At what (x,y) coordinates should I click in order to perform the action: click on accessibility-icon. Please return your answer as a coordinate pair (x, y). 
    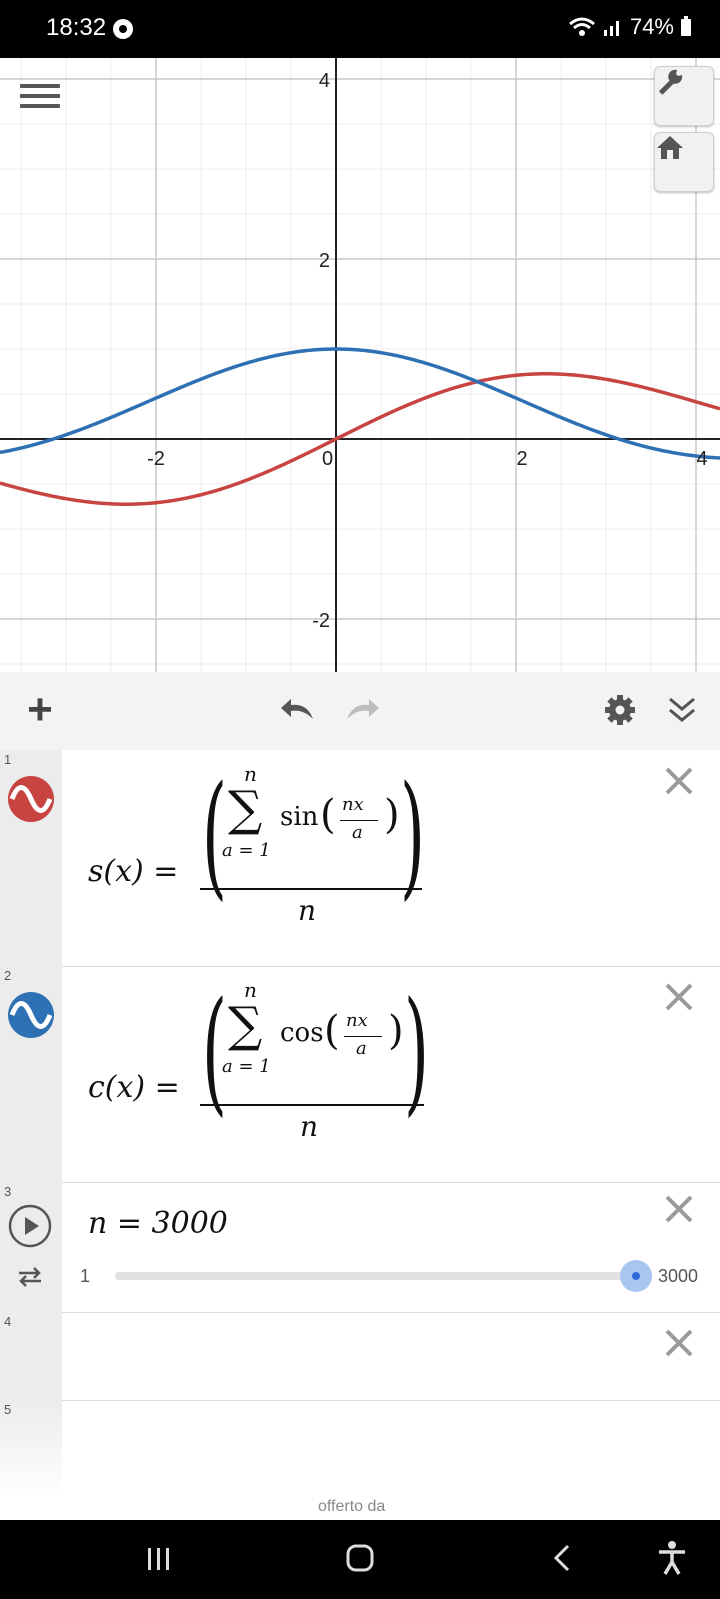
    Looking at the image, I should click on (672, 1558).